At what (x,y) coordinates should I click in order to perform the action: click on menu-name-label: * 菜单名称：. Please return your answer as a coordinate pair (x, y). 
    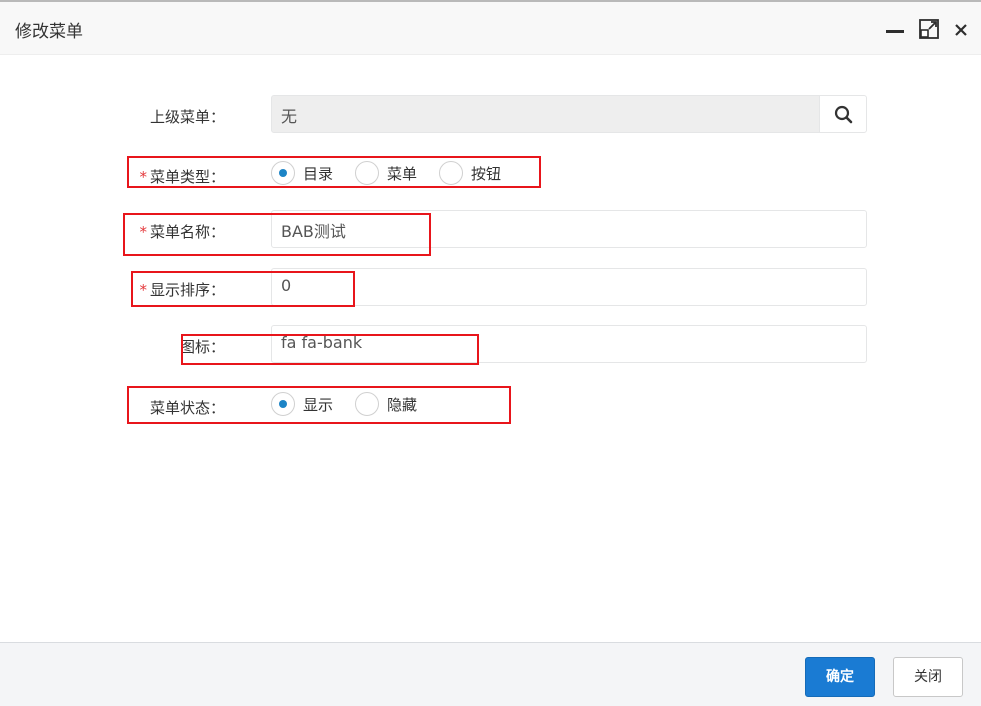
    Looking at the image, I should click on (182, 232).